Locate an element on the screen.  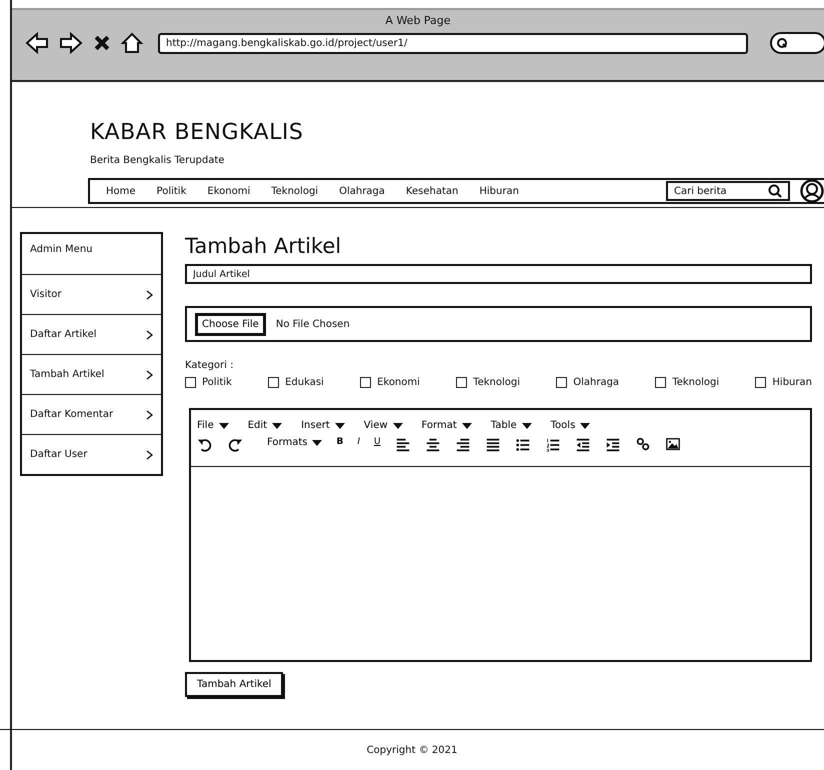
submit-button: Tambah Artikel is located at coordinates (234, 684).